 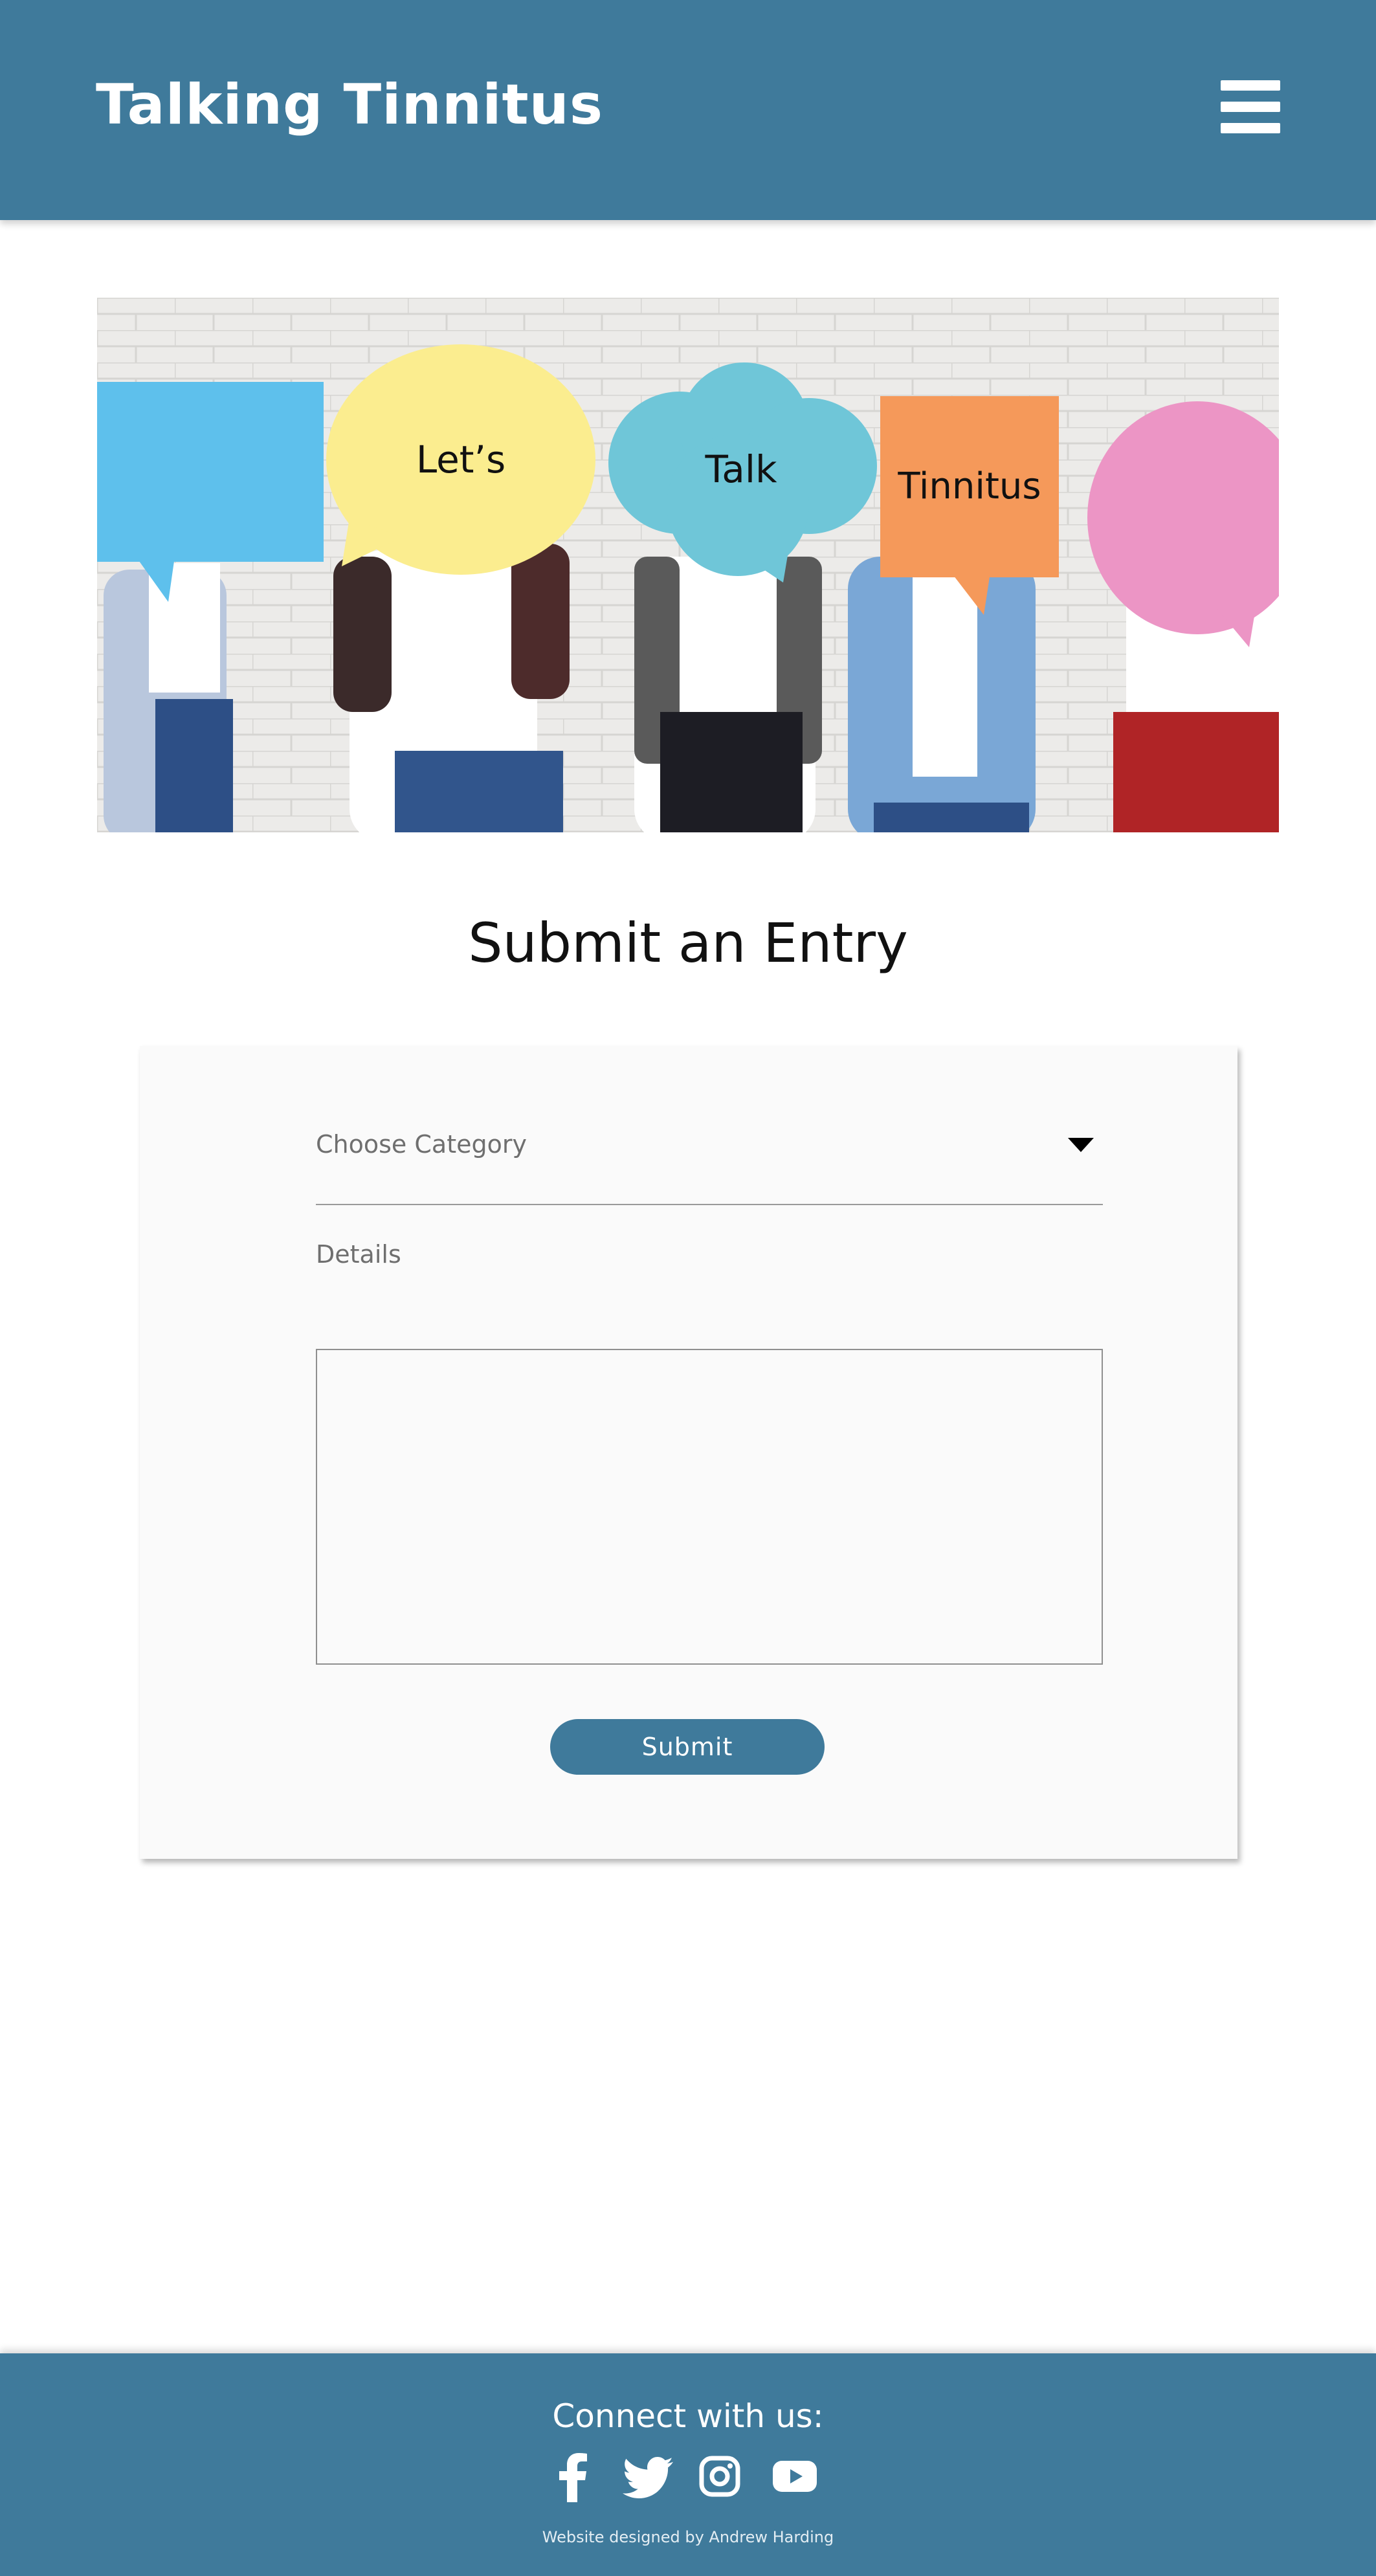 What do you see at coordinates (648, 2481) in the screenshot?
I see `twitter-icon` at bounding box center [648, 2481].